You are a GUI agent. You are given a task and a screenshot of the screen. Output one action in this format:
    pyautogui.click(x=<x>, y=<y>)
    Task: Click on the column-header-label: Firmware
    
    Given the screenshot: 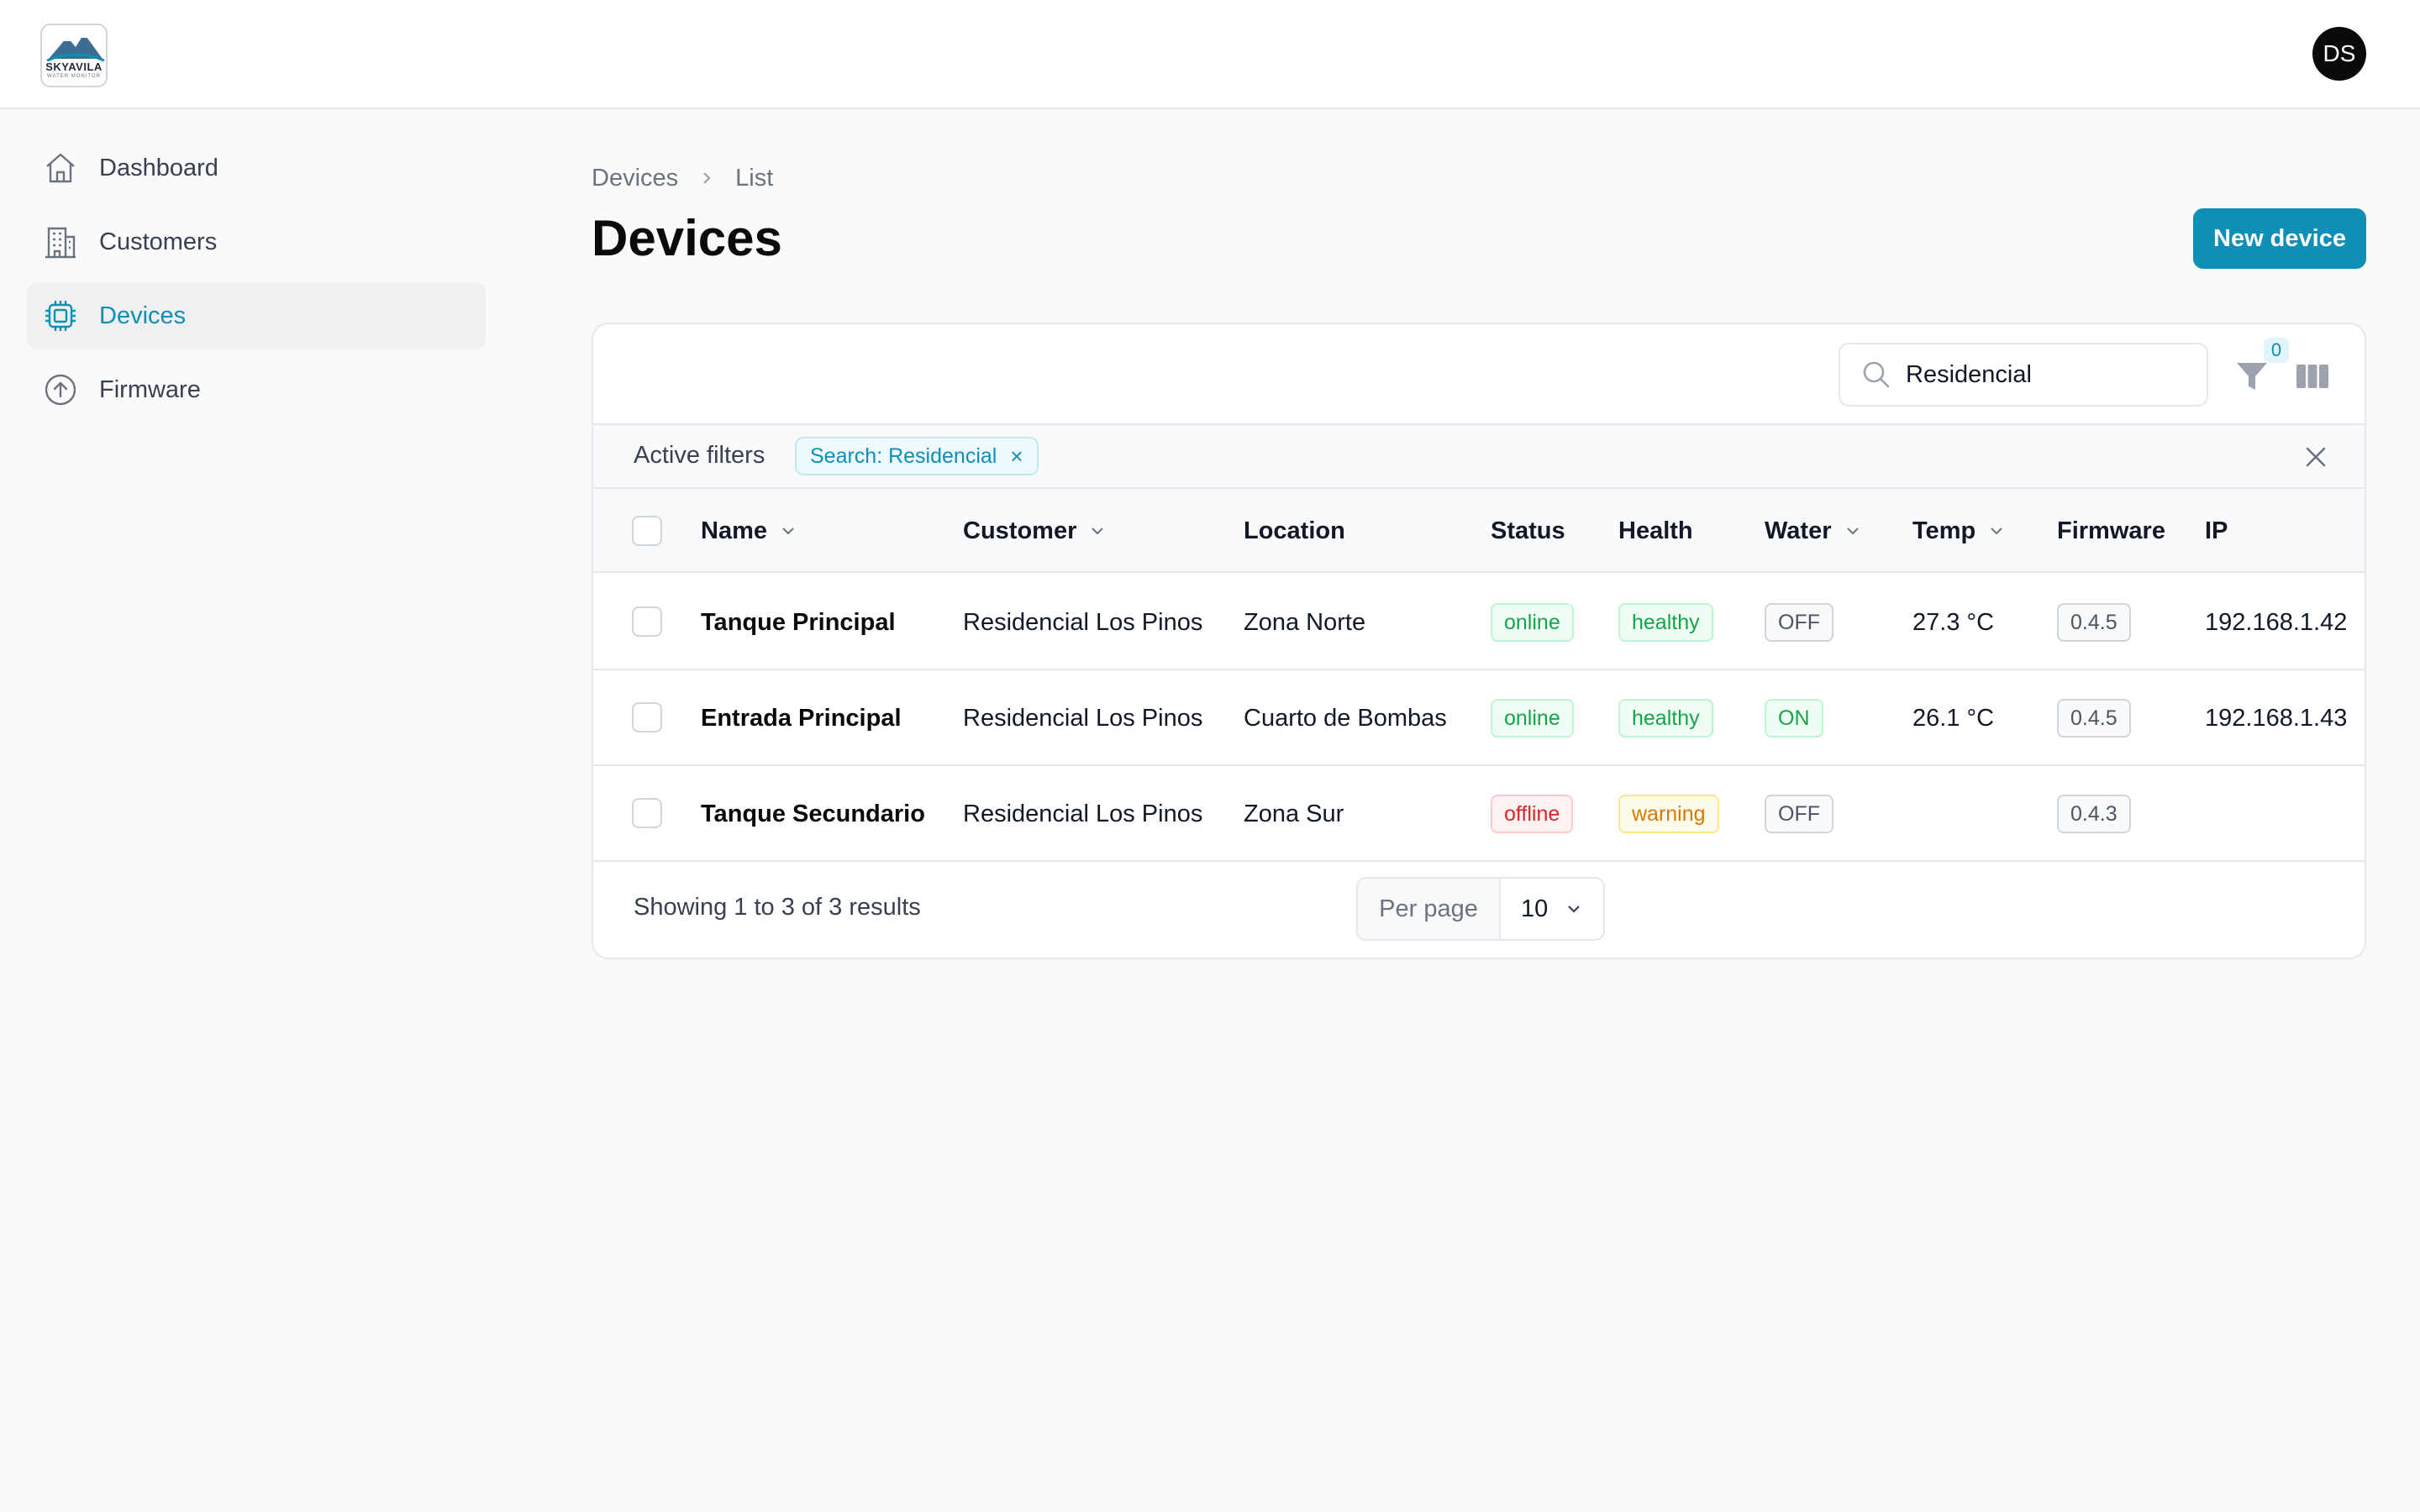 What is the action you would take?
    pyautogui.click(x=2111, y=530)
    